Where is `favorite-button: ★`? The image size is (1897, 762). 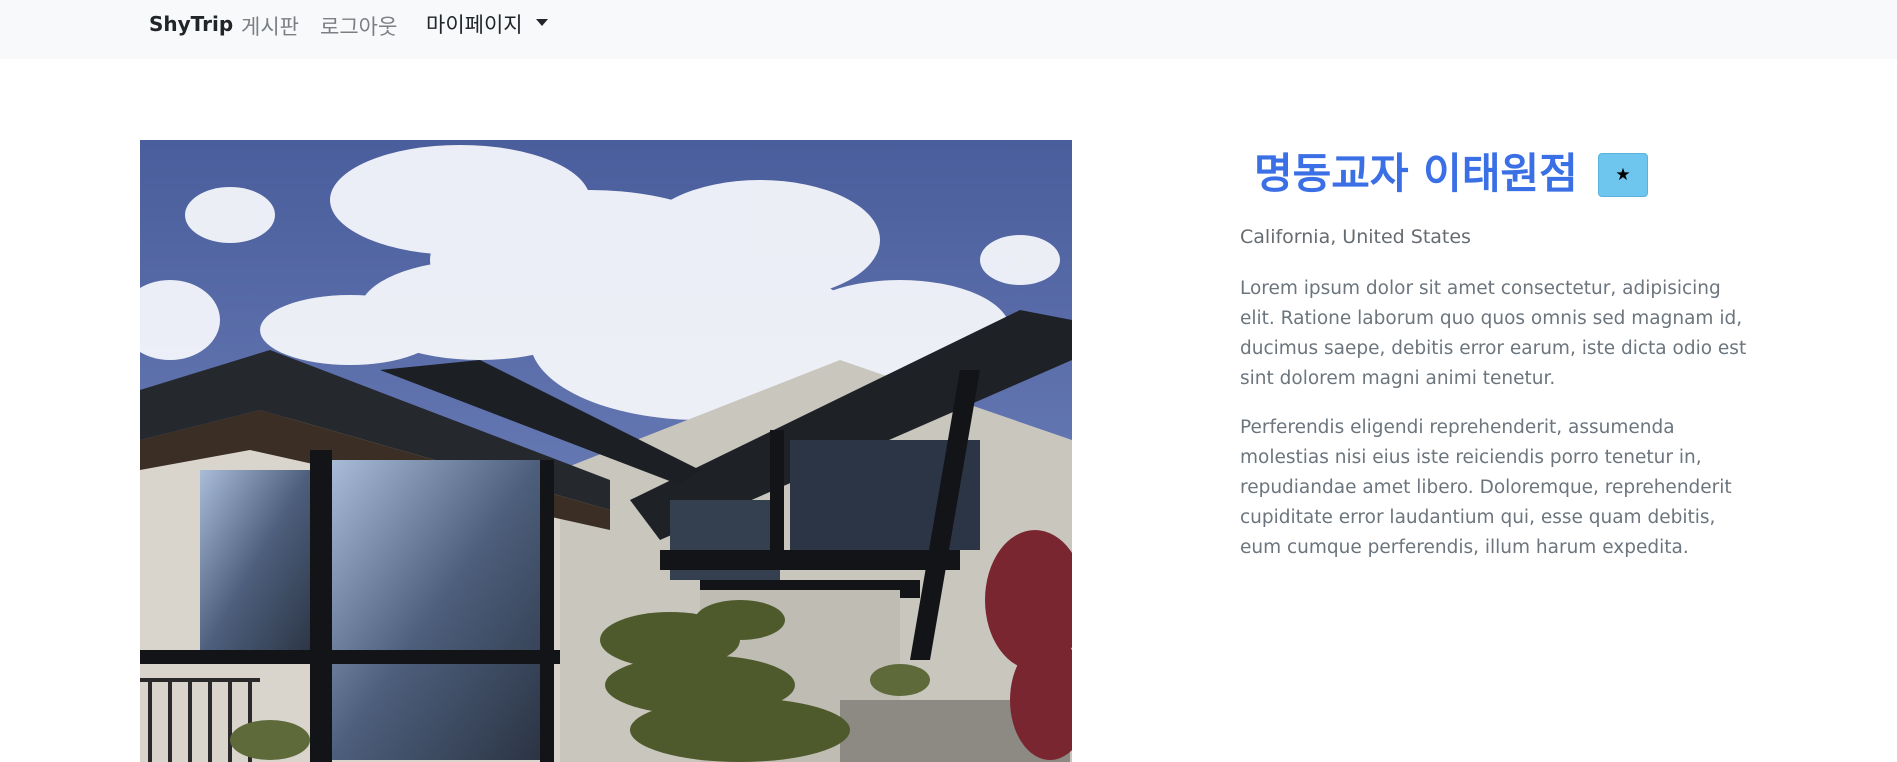 favorite-button: ★ is located at coordinates (1623, 175).